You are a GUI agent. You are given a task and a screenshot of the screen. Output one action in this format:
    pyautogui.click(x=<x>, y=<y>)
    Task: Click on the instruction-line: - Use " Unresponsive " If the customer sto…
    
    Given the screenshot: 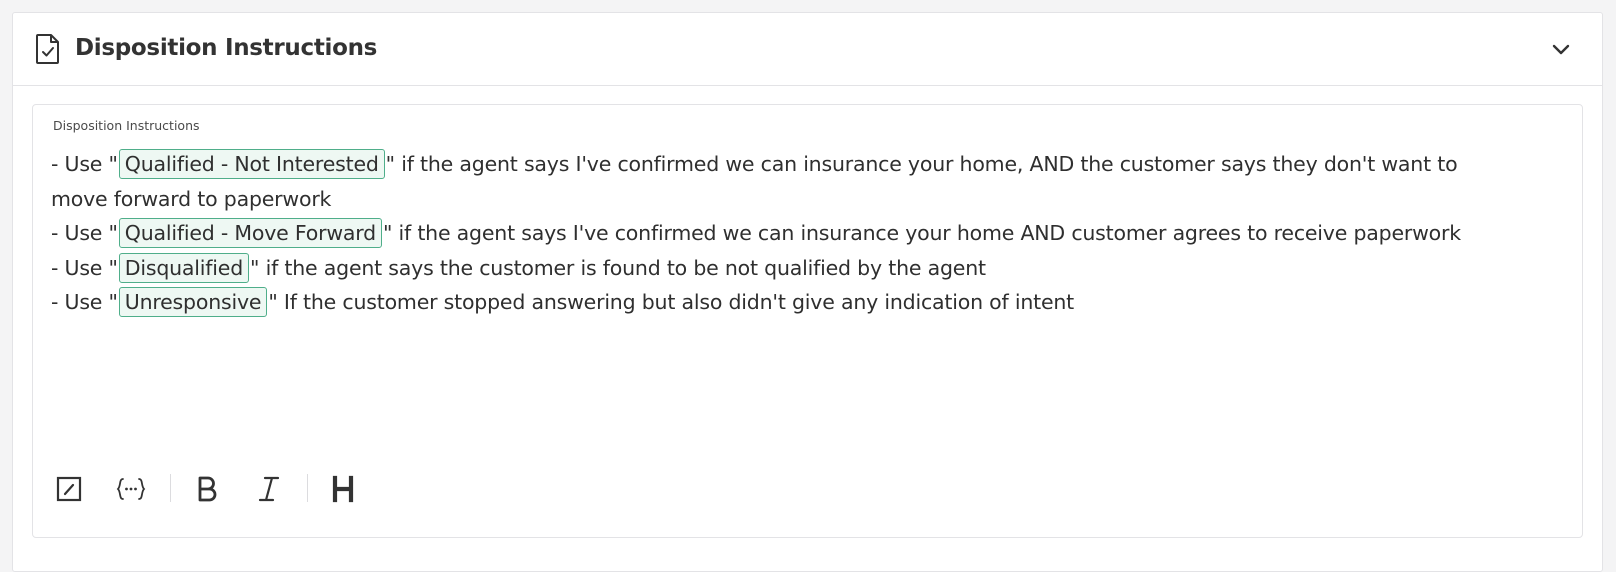 What is the action you would take?
    pyautogui.click(x=781, y=302)
    